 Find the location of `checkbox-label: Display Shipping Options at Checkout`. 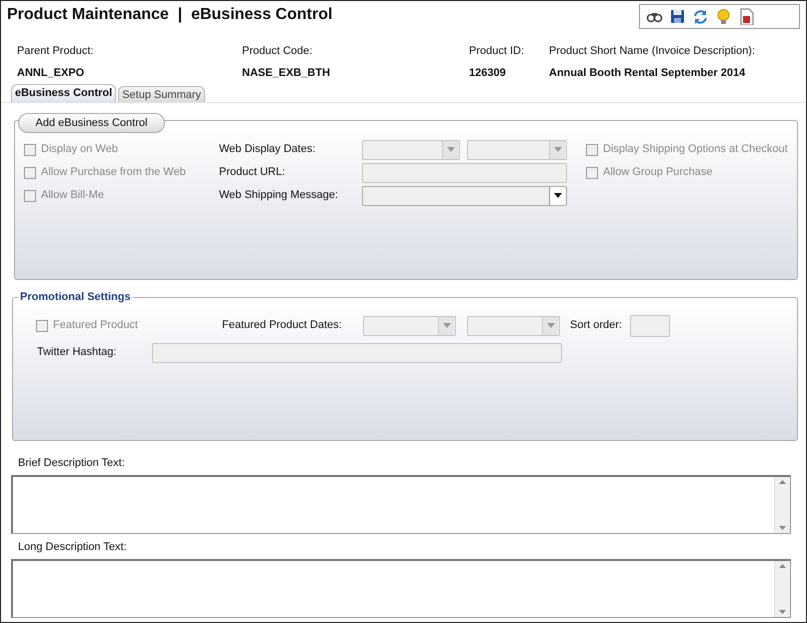

checkbox-label: Display Shipping Options at Checkout is located at coordinates (695, 150).